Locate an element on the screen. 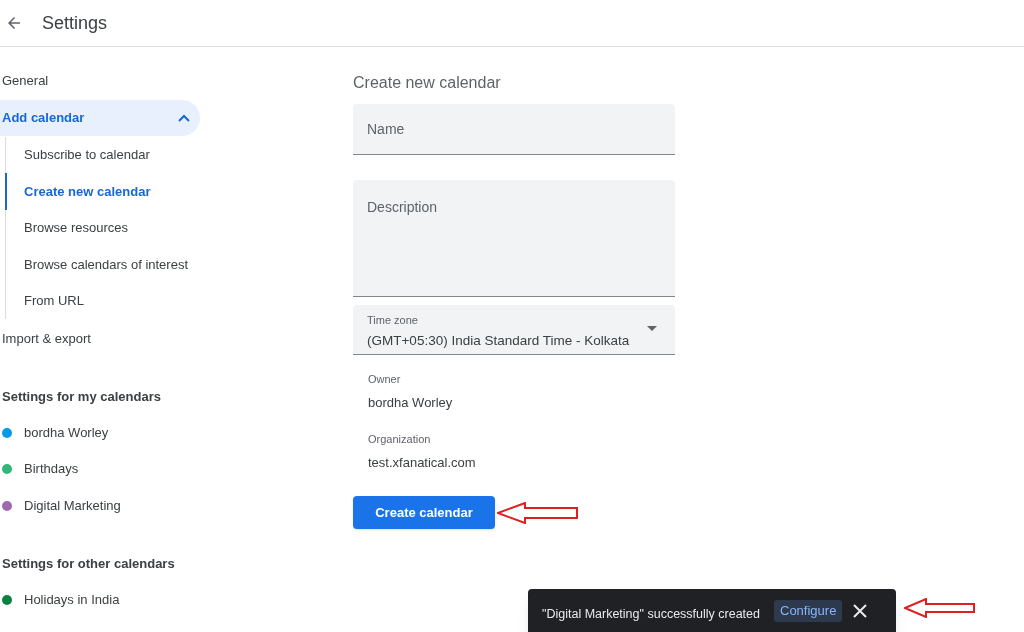 This screenshot has height=632, width=1024. calendar-item: Holidays in India is located at coordinates (100, 600).